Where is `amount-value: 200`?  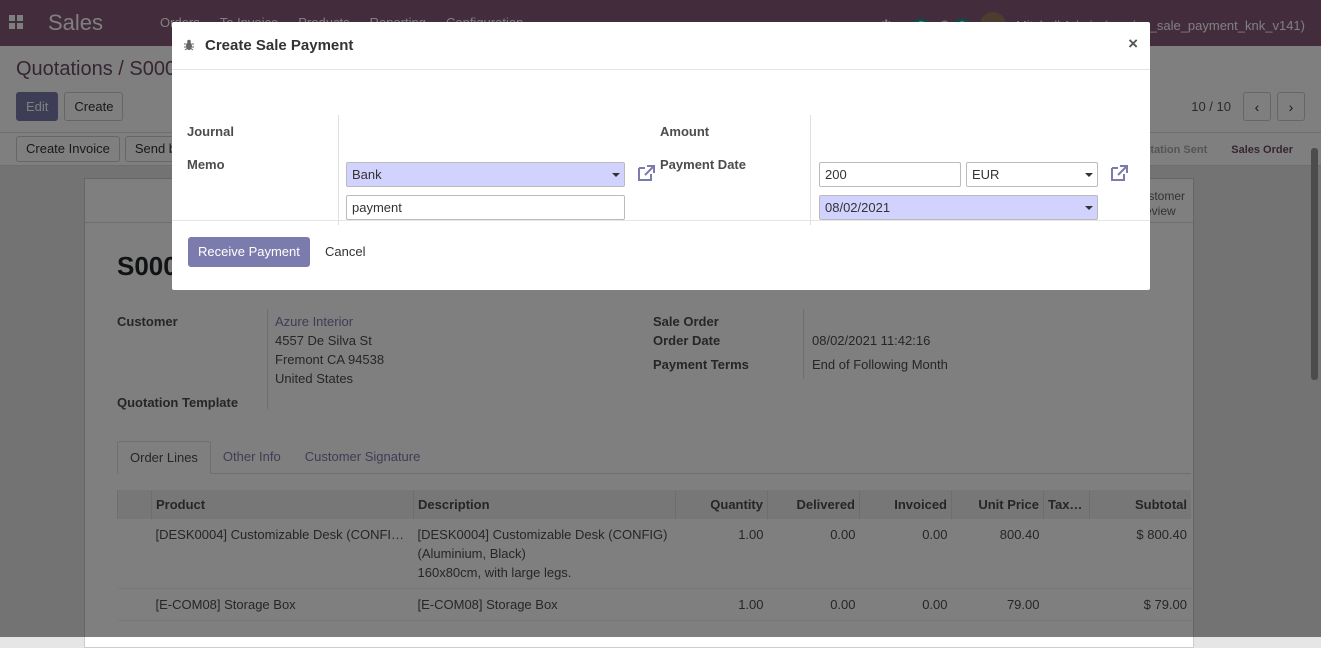 amount-value: 200 is located at coordinates (836, 174).